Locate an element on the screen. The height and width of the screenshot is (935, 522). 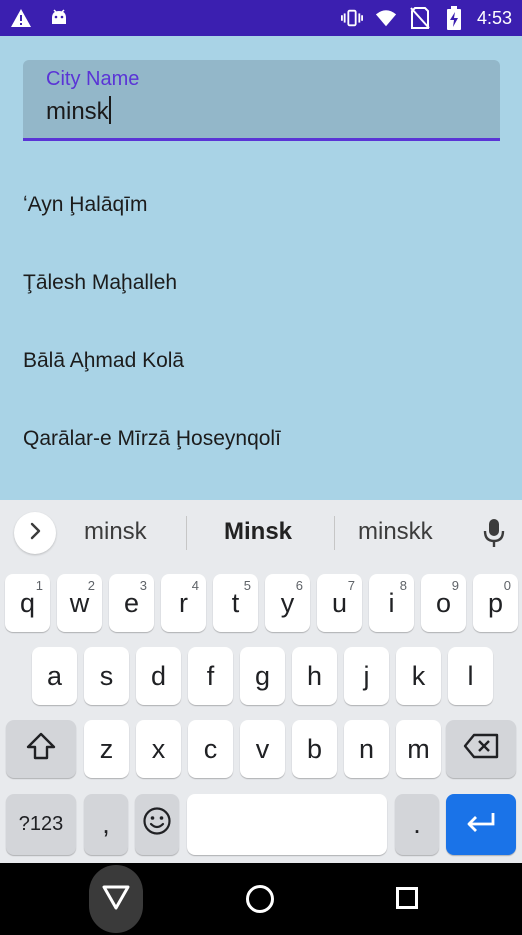
navigation-bar is located at coordinates (261, 899).